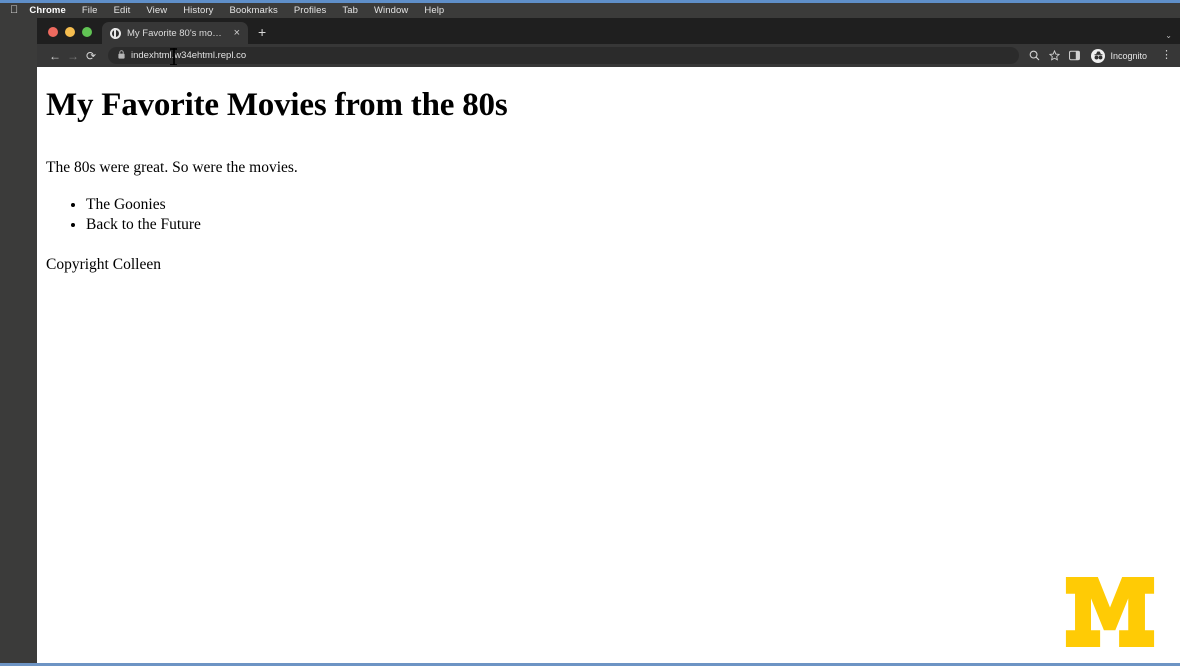 The image size is (1180, 666). What do you see at coordinates (122, 10) in the screenshot?
I see `menu-item-edit: Edit` at bounding box center [122, 10].